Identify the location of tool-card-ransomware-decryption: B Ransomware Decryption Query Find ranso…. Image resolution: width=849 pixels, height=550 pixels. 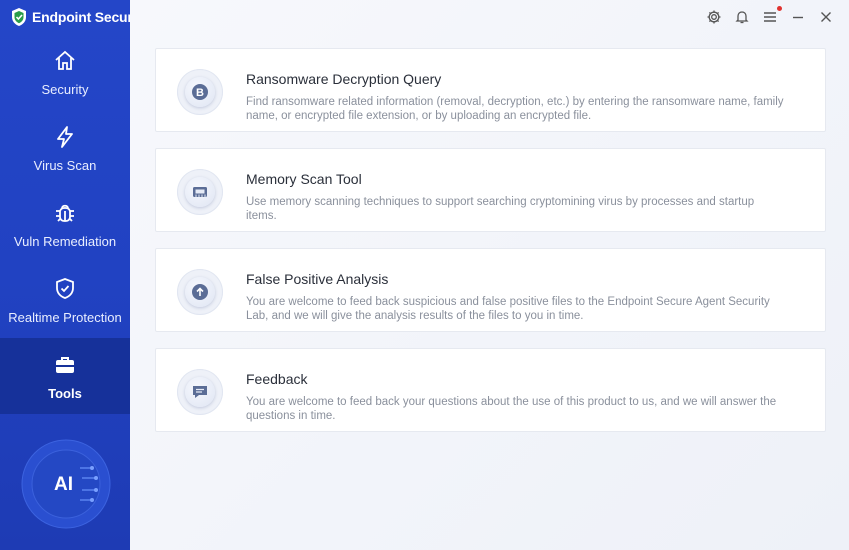
(490, 90).